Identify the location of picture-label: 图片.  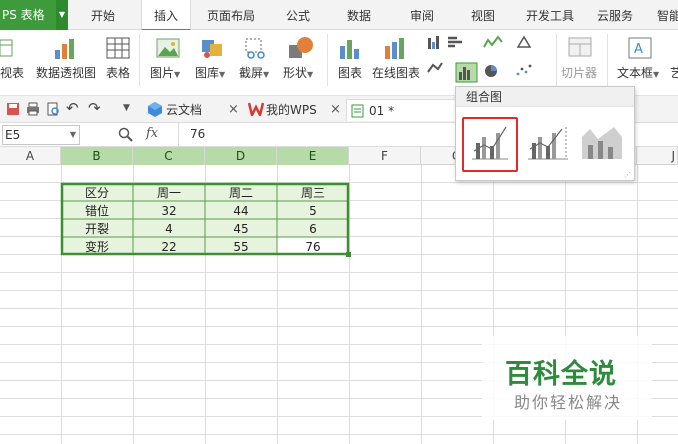
(162, 73).